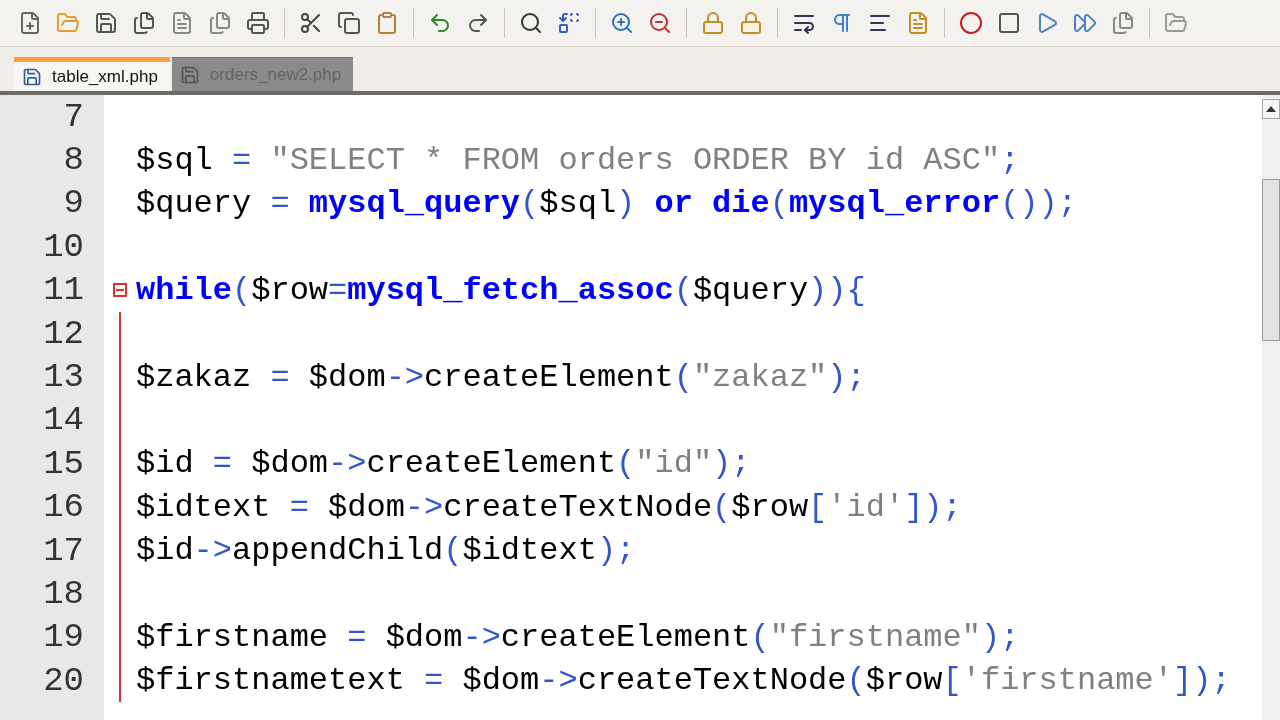 Image resolution: width=1280 pixels, height=720 pixels. What do you see at coordinates (478, 23) in the screenshot?
I see `redo-icon` at bounding box center [478, 23].